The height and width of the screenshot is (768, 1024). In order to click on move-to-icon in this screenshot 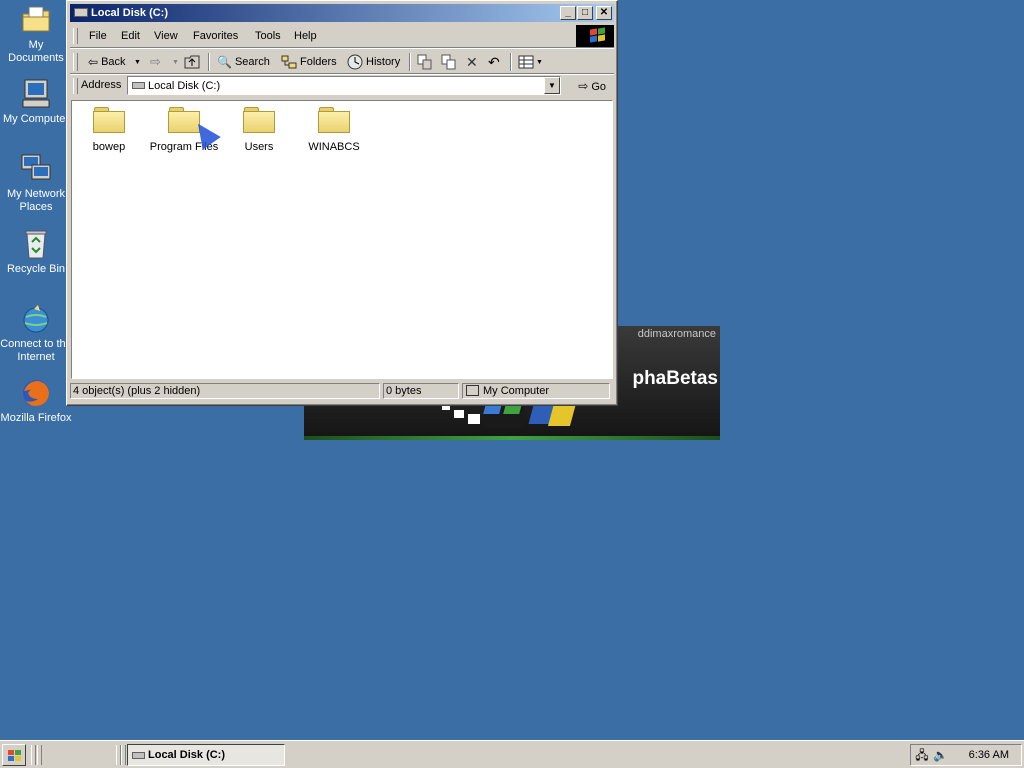, I will do `click(425, 62)`.